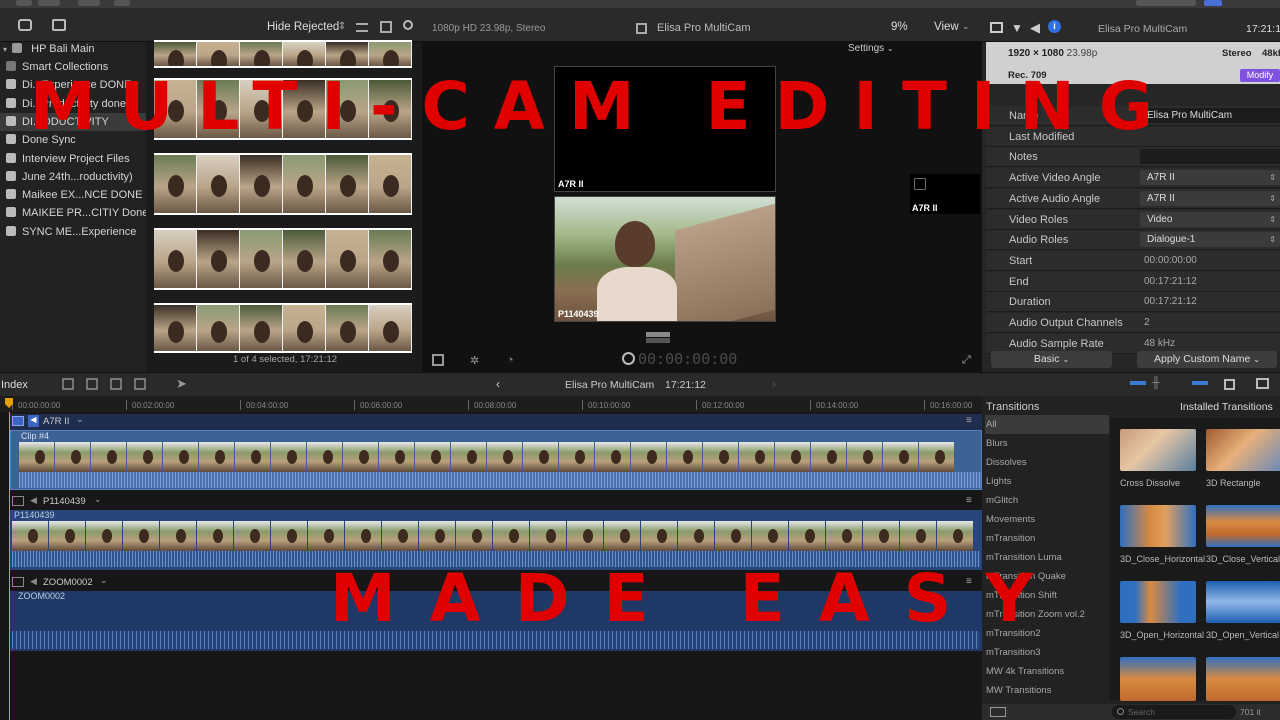 This screenshot has width=1280, height=720. What do you see at coordinates (998, 712) in the screenshot?
I see `sidebar-toggle-icon` at bounding box center [998, 712].